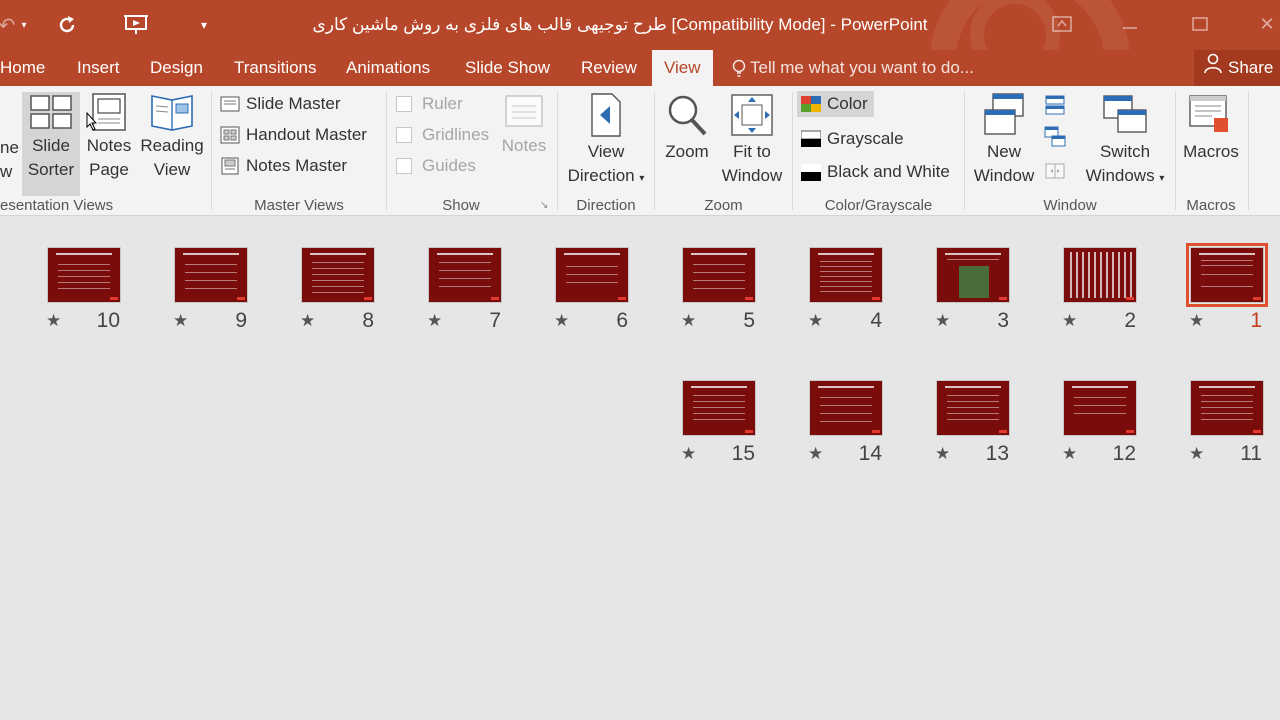 This screenshot has height=720, width=1280. Describe the element at coordinates (606, 115) in the screenshot. I see `view-direction-icon` at that location.